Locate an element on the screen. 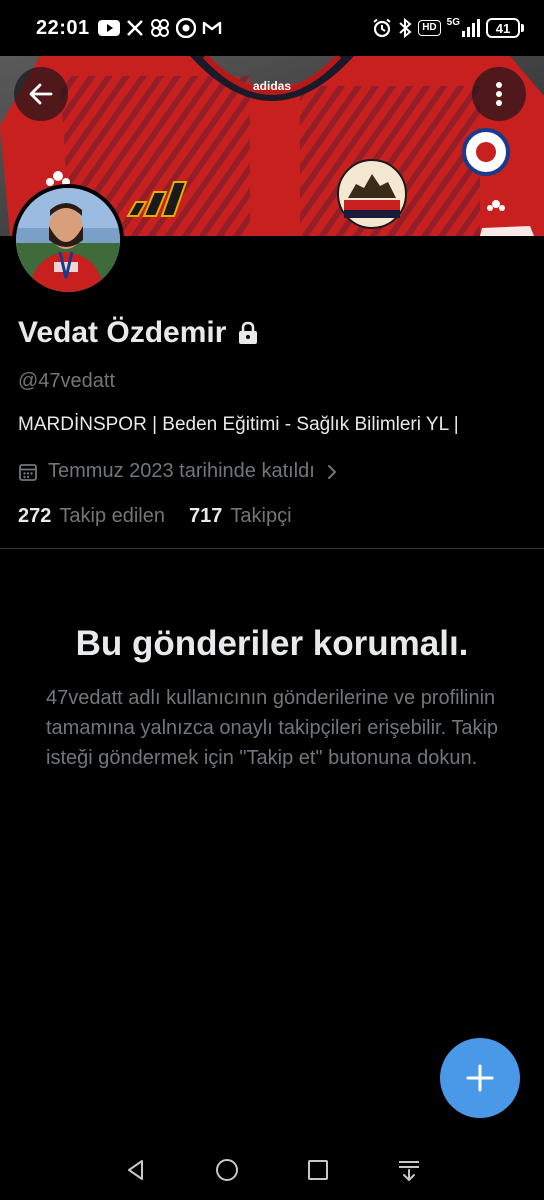  avatar is located at coordinates (68, 240).